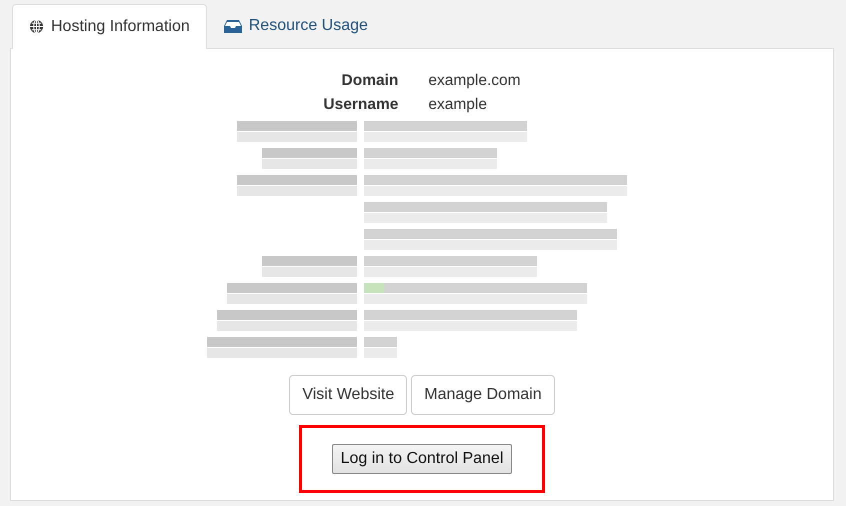 Image resolution: width=846 pixels, height=506 pixels. Describe the element at coordinates (458, 105) in the screenshot. I see `field-value: example` at that location.